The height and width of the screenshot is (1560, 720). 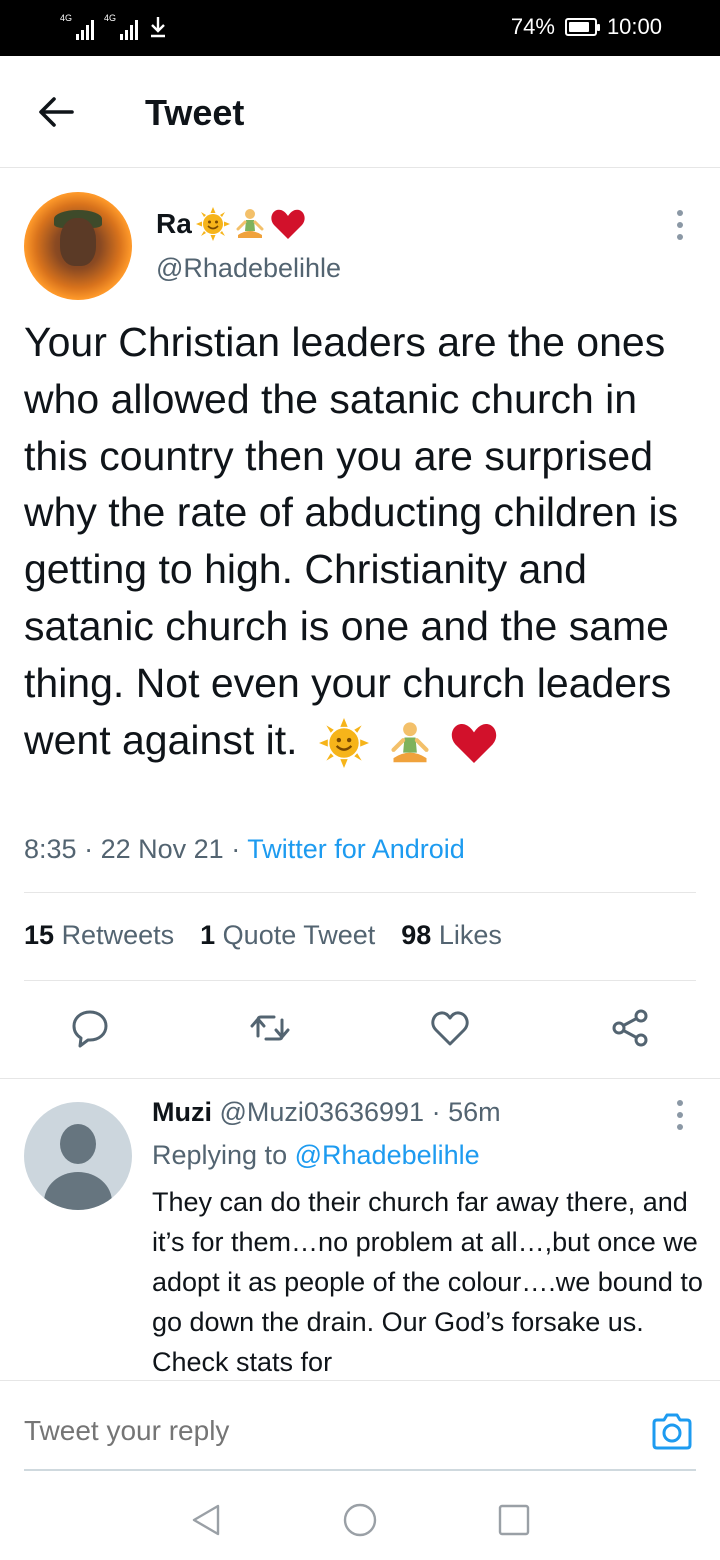 What do you see at coordinates (244, 849) in the screenshot?
I see `tweet-meta: 8:35 · 22 Nov 21 · Twitter for Android` at bounding box center [244, 849].